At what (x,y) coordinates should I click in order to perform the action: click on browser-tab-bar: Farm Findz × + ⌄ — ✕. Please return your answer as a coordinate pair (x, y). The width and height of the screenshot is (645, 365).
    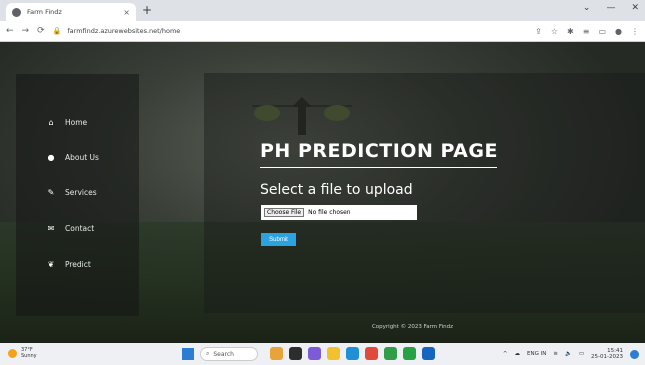
    Looking at the image, I should click on (322, 10).